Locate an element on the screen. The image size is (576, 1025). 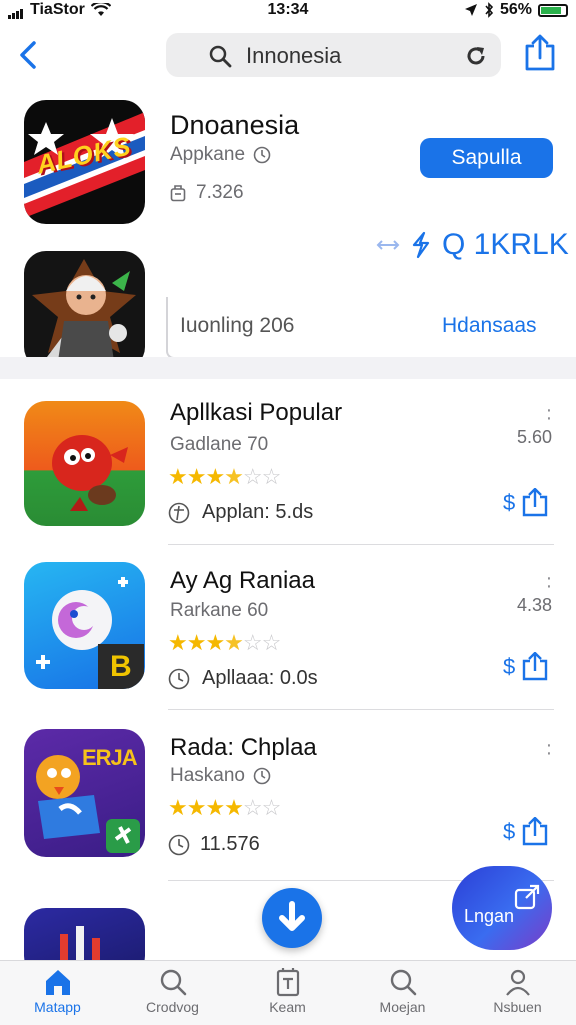
document-icon is located at coordinates (287, 982).